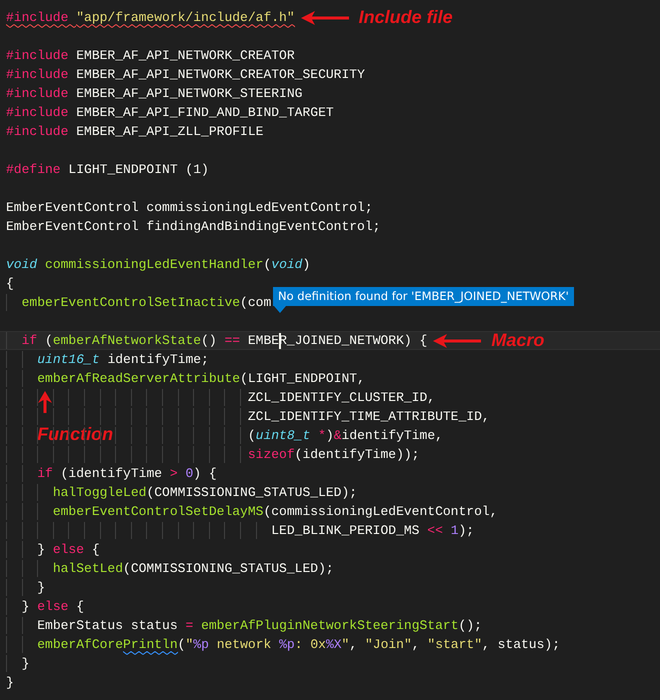 This screenshot has height=700, width=660. What do you see at coordinates (150, 56) in the screenshot?
I see `code-line: #include EMBER_AF_API_NETWORK_CREATOR` at bounding box center [150, 56].